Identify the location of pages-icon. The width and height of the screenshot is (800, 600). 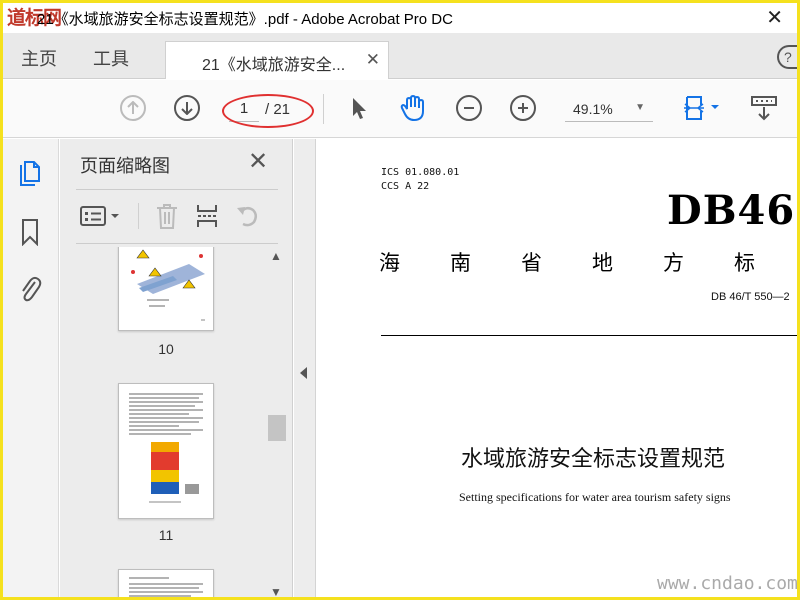
(30, 173).